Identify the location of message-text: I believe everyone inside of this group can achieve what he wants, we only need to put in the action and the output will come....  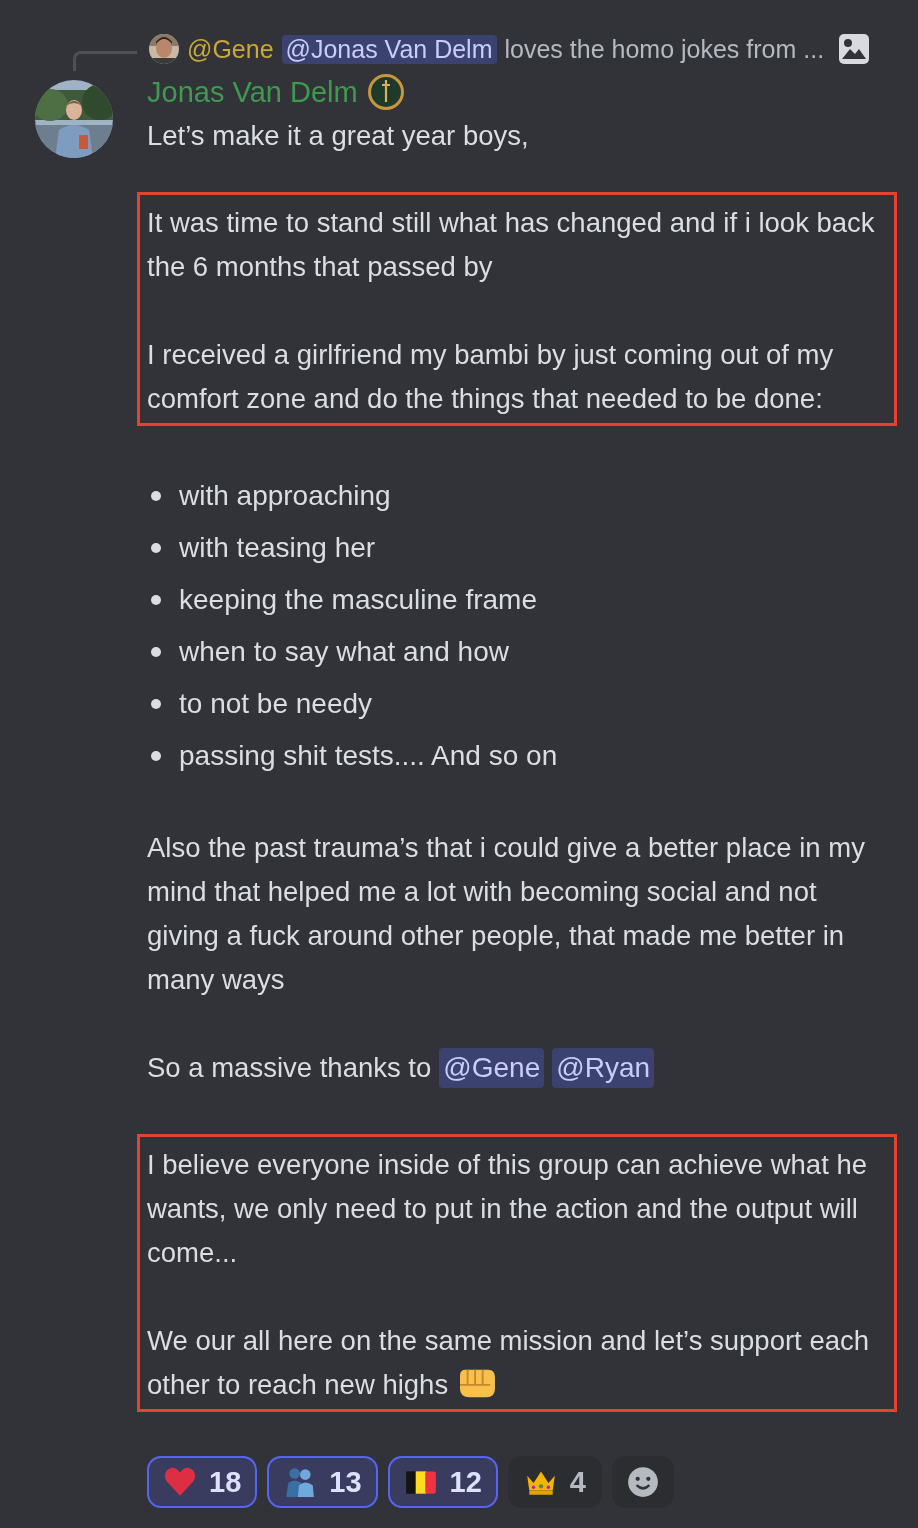
(508, 1209).